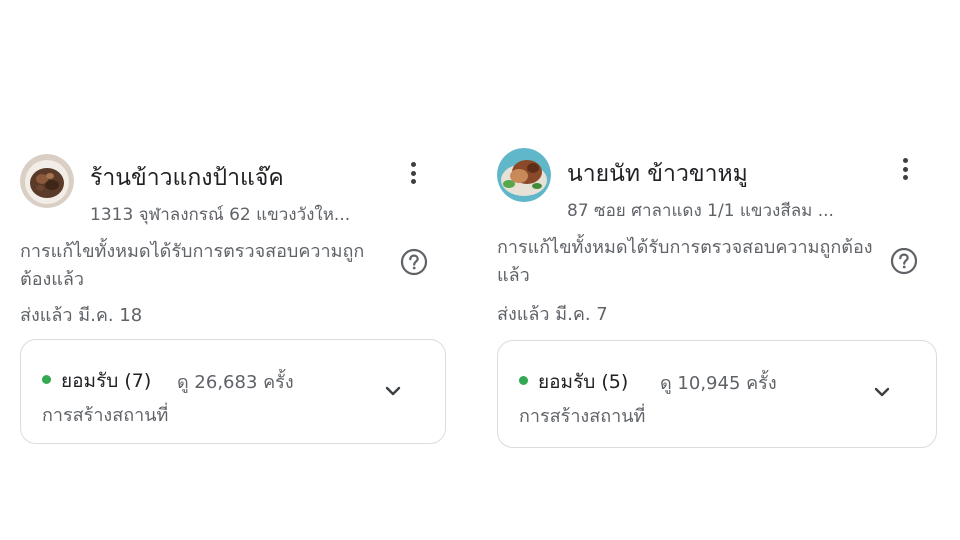 Image resolution: width=960 pixels, height=540 pixels. What do you see at coordinates (235, 382) in the screenshot?
I see `view-count: ดู 26,683 ครั้ง` at bounding box center [235, 382].